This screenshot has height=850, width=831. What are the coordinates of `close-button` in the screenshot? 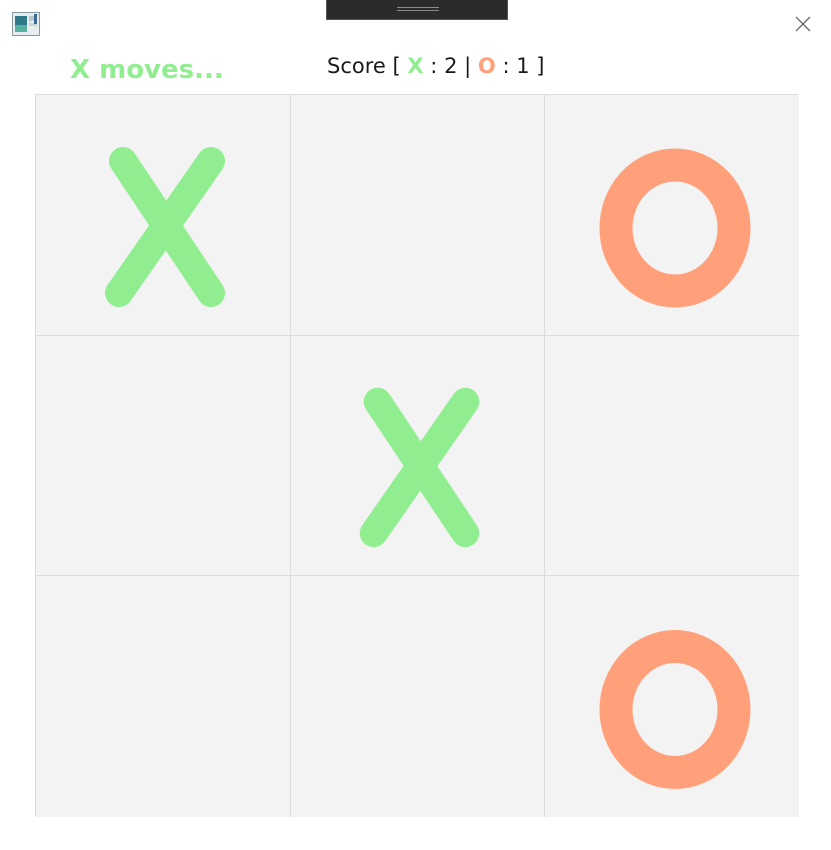 It's located at (803, 24).